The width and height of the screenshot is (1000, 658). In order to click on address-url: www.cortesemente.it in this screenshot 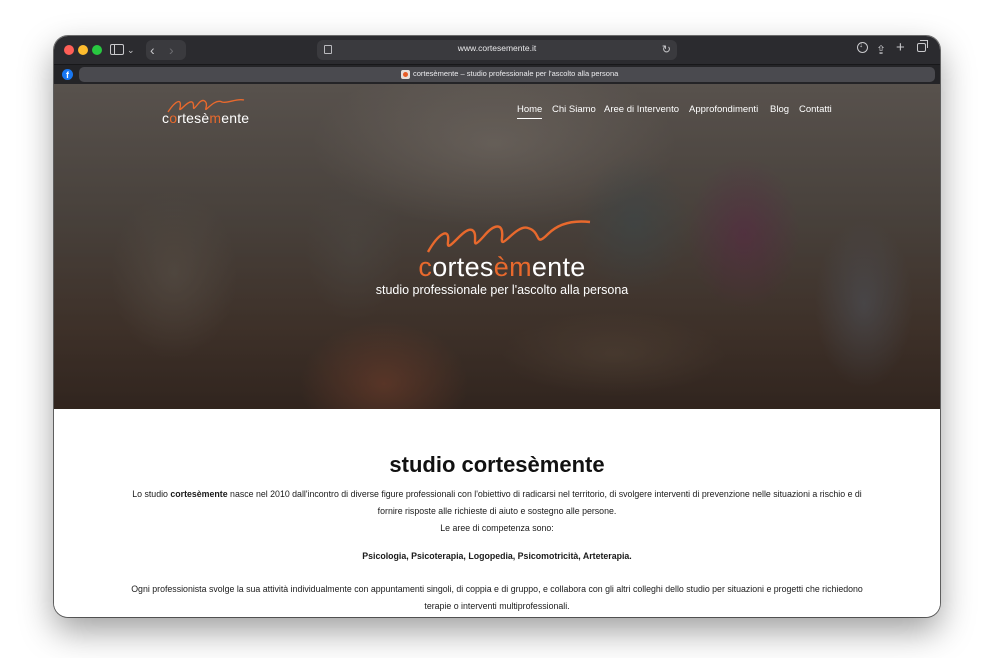, I will do `click(497, 48)`.